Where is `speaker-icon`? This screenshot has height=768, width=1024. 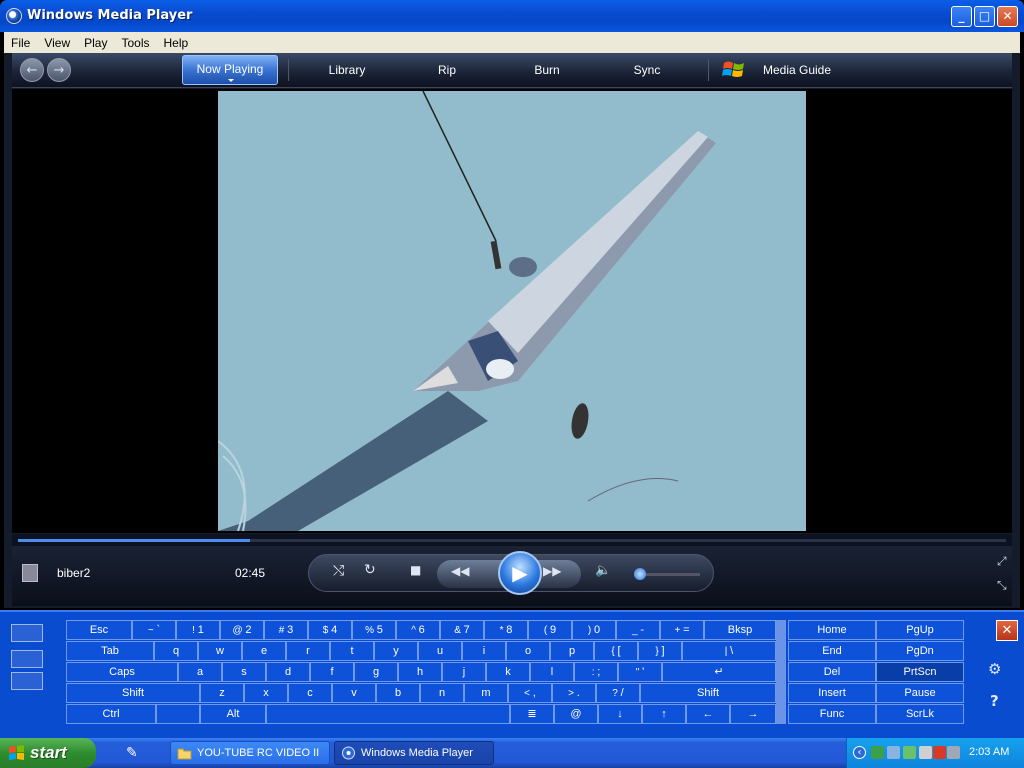
speaker-icon is located at coordinates (893, 752).